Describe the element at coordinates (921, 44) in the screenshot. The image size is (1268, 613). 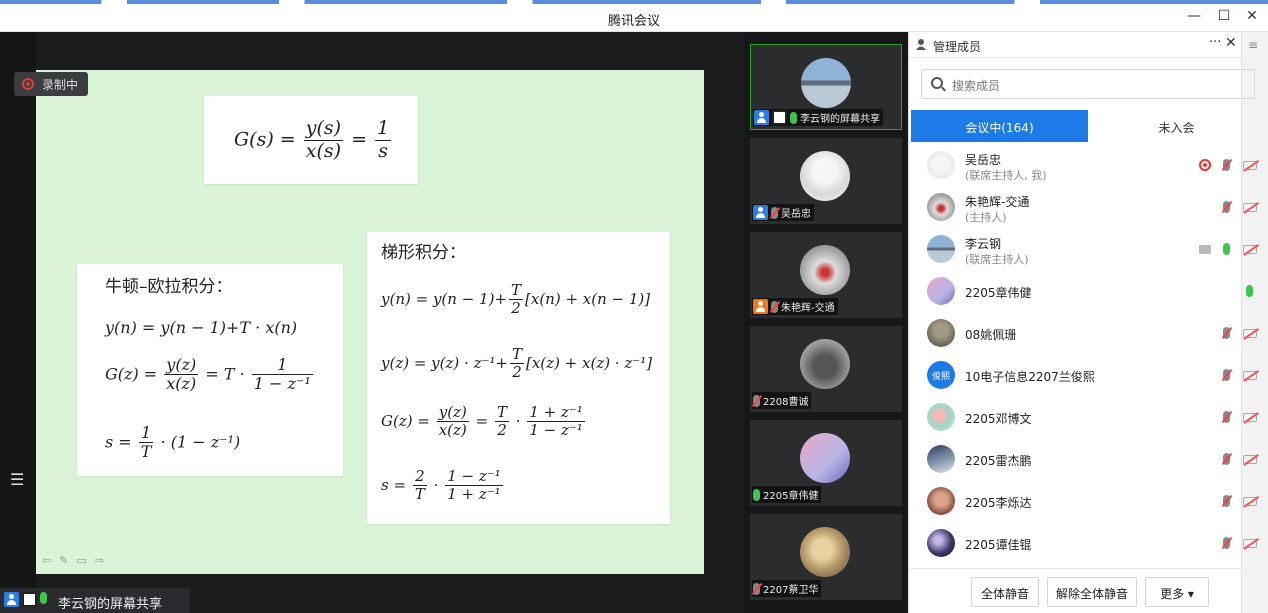
I see `members-icon` at that location.